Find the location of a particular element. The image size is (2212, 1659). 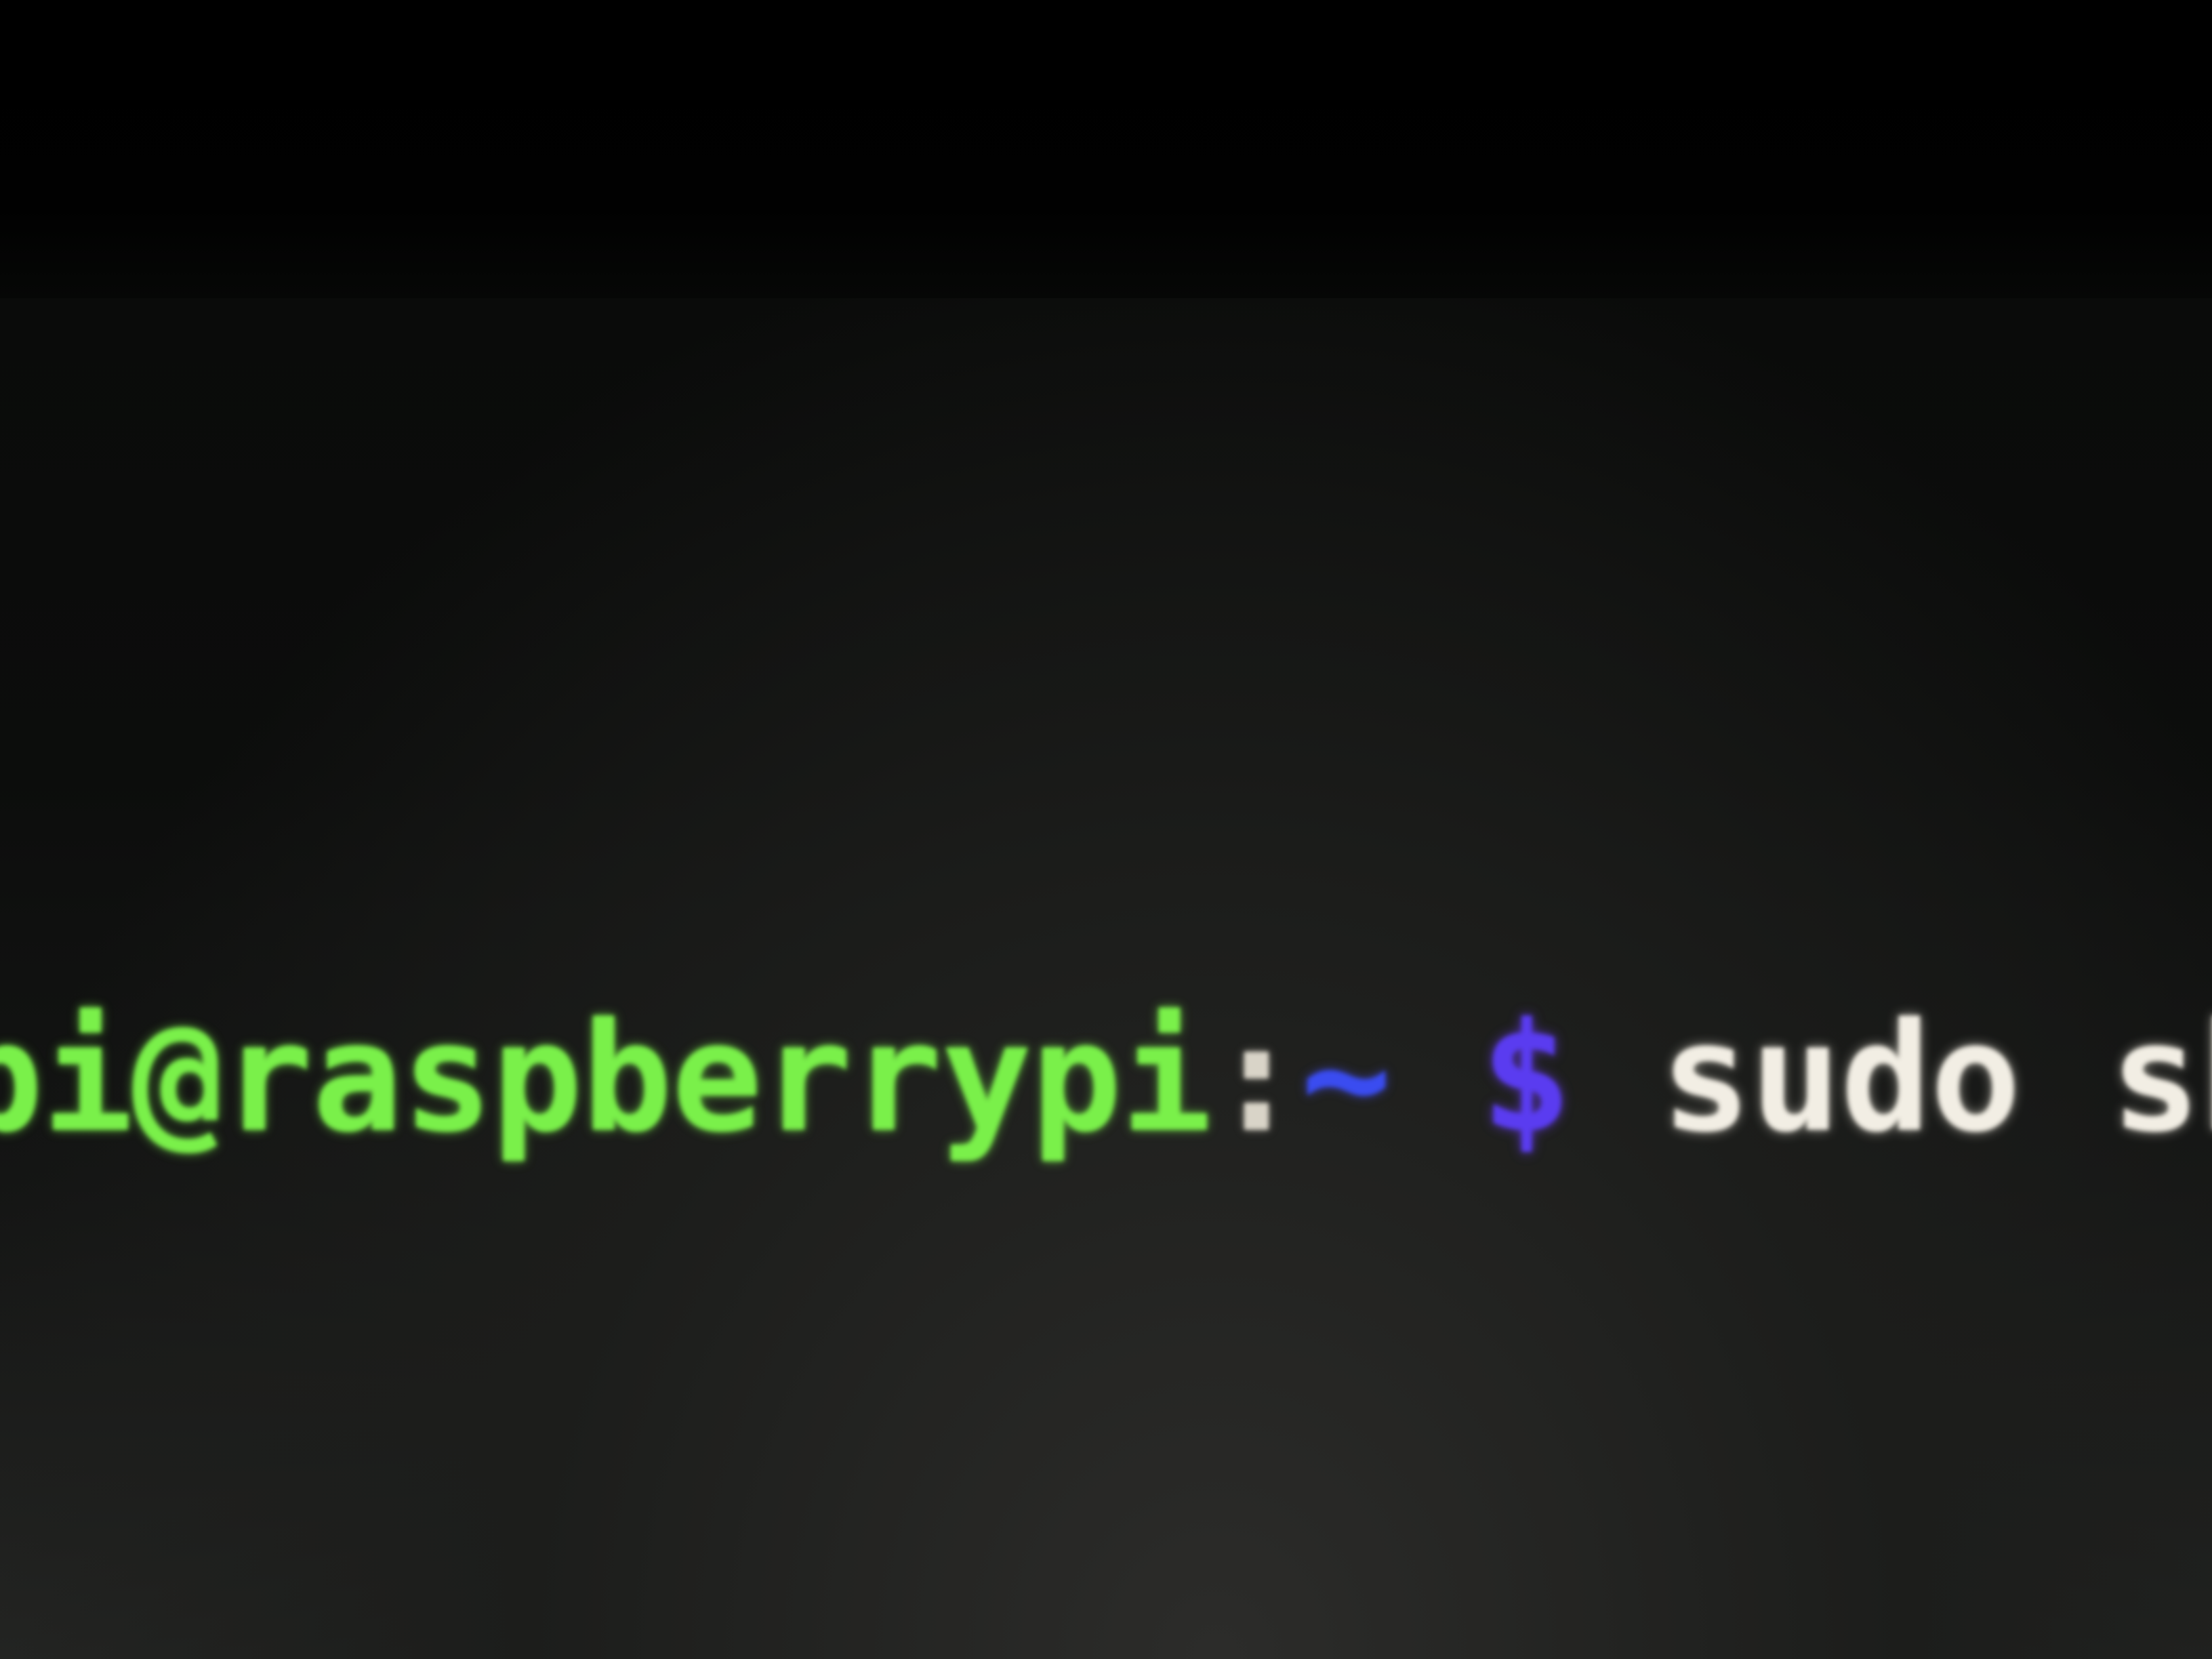

prompt-symbol: $ is located at coordinates (1526, 1078).